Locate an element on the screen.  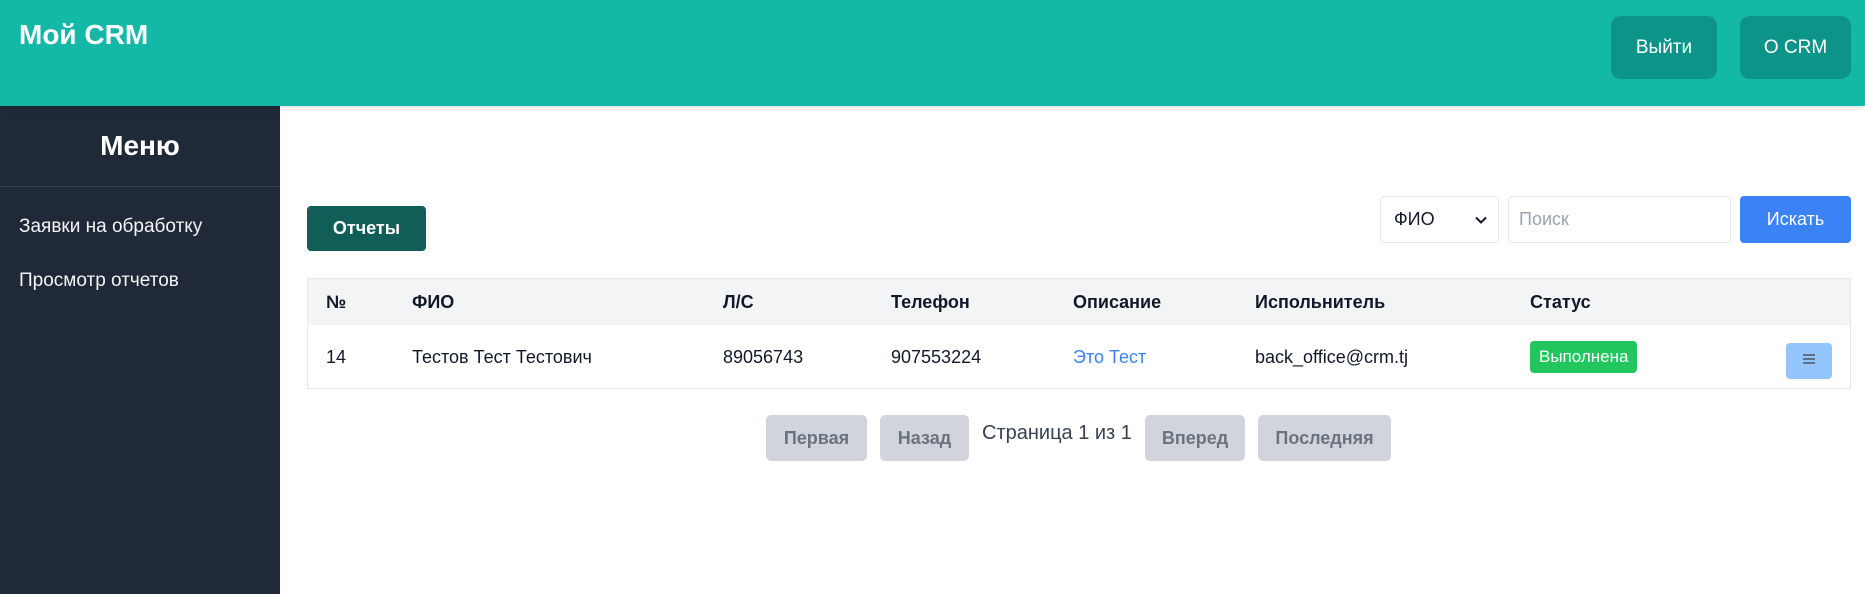
search-field-selected: ФИО is located at coordinates (1414, 219).